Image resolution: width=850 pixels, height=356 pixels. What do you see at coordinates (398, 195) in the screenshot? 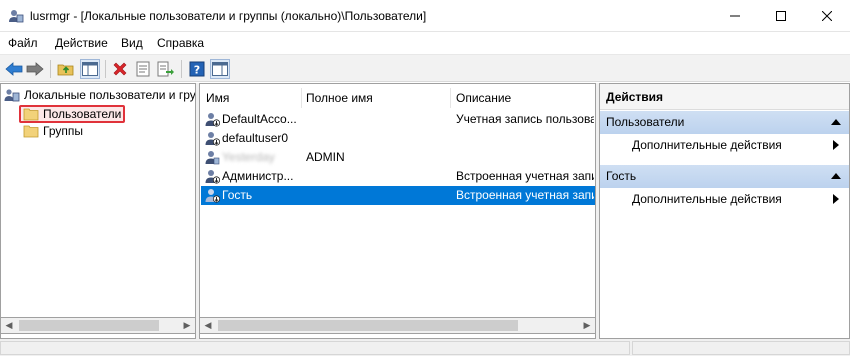
I see `table-row-selected: Гость Встроенная учетная запи` at bounding box center [398, 195].